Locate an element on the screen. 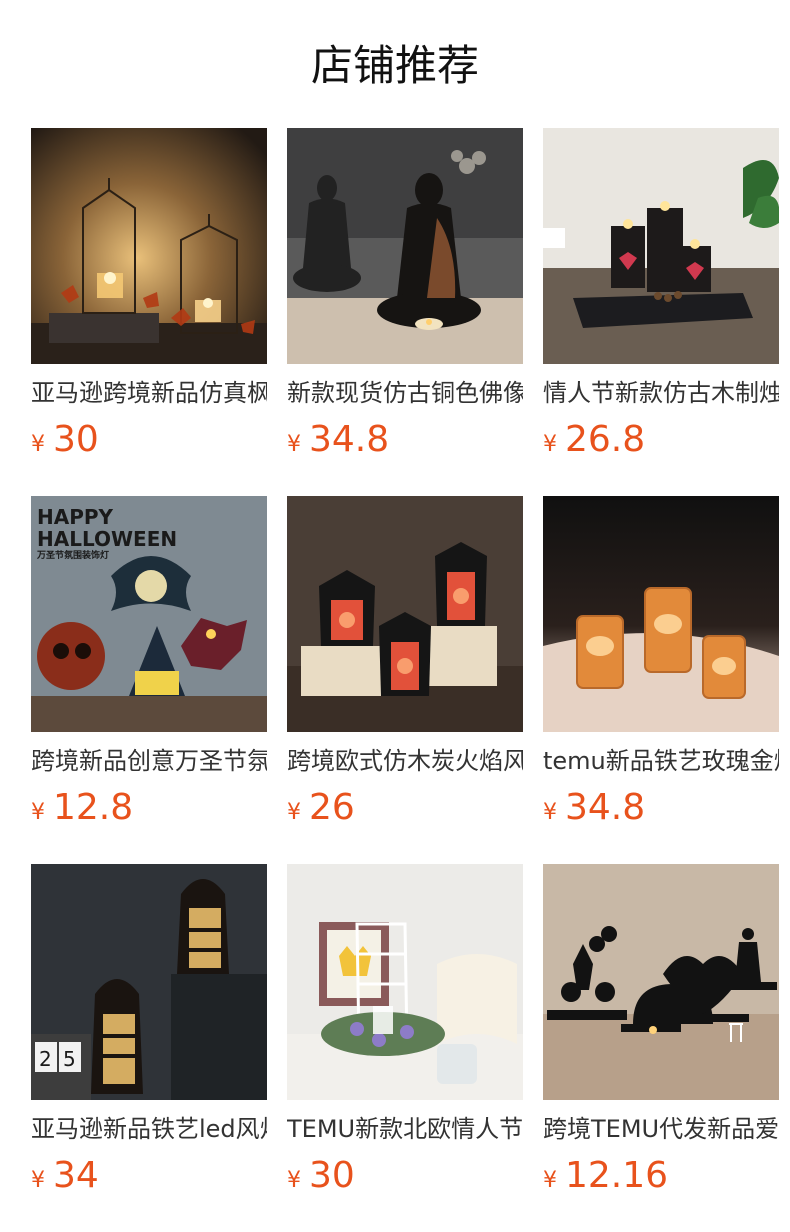 The height and width of the screenshot is (1232, 790). product-card: TEMU新款北欧情人节花环烛台 ¥ 30 is located at coordinates (405, 1048).